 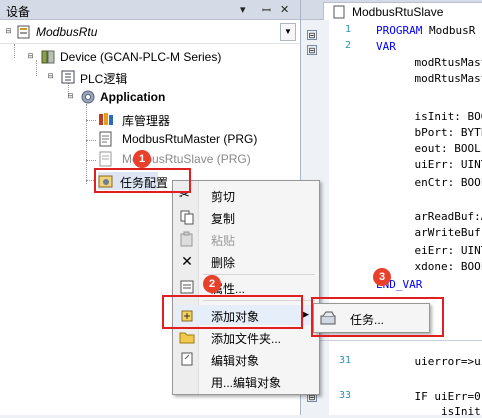 What do you see at coordinates (190, 139) in the screenshot?
I see `tree-label-pou-master: ModbusRtuMaster (PRG)` at bounding box center [190, 139].